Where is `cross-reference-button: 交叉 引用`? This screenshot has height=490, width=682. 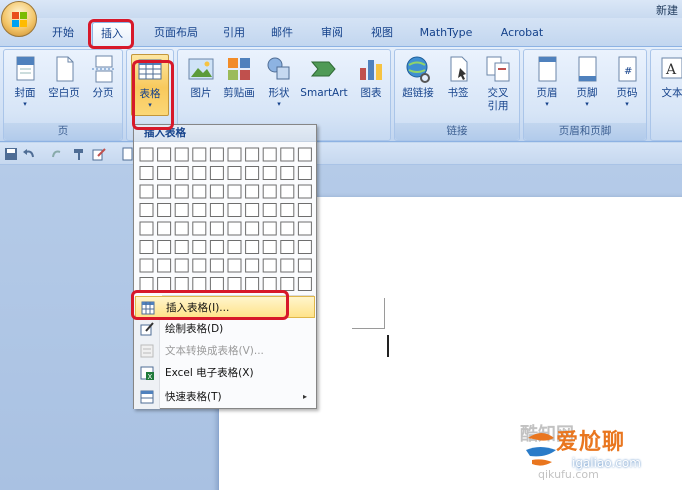
cross-reference-button: 交叉 引用 is located at coordinates (498, 85).